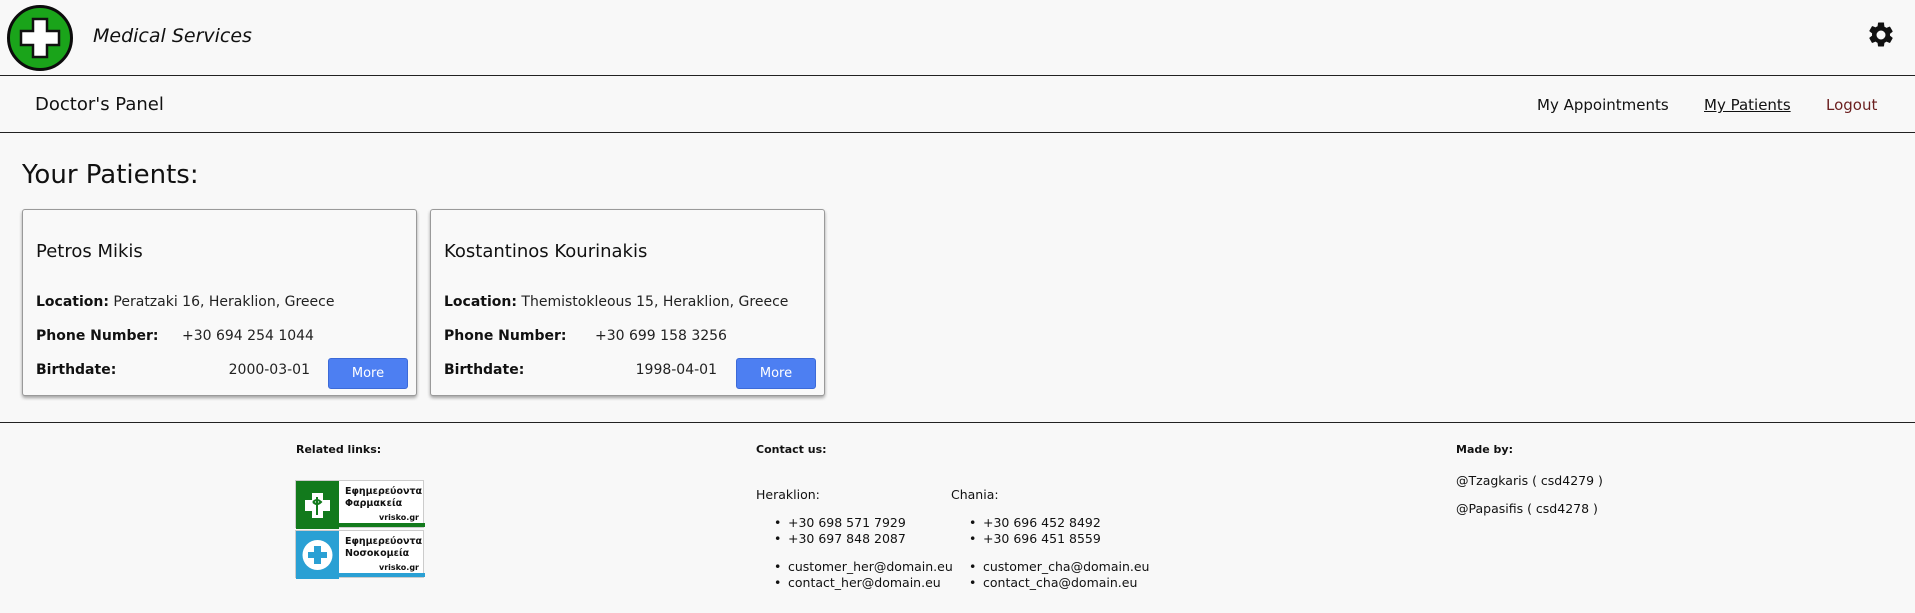  Describe the element at coordinates (831, 539) in the screenshot. I see `list-item: +30 697 848 2087` at that location.